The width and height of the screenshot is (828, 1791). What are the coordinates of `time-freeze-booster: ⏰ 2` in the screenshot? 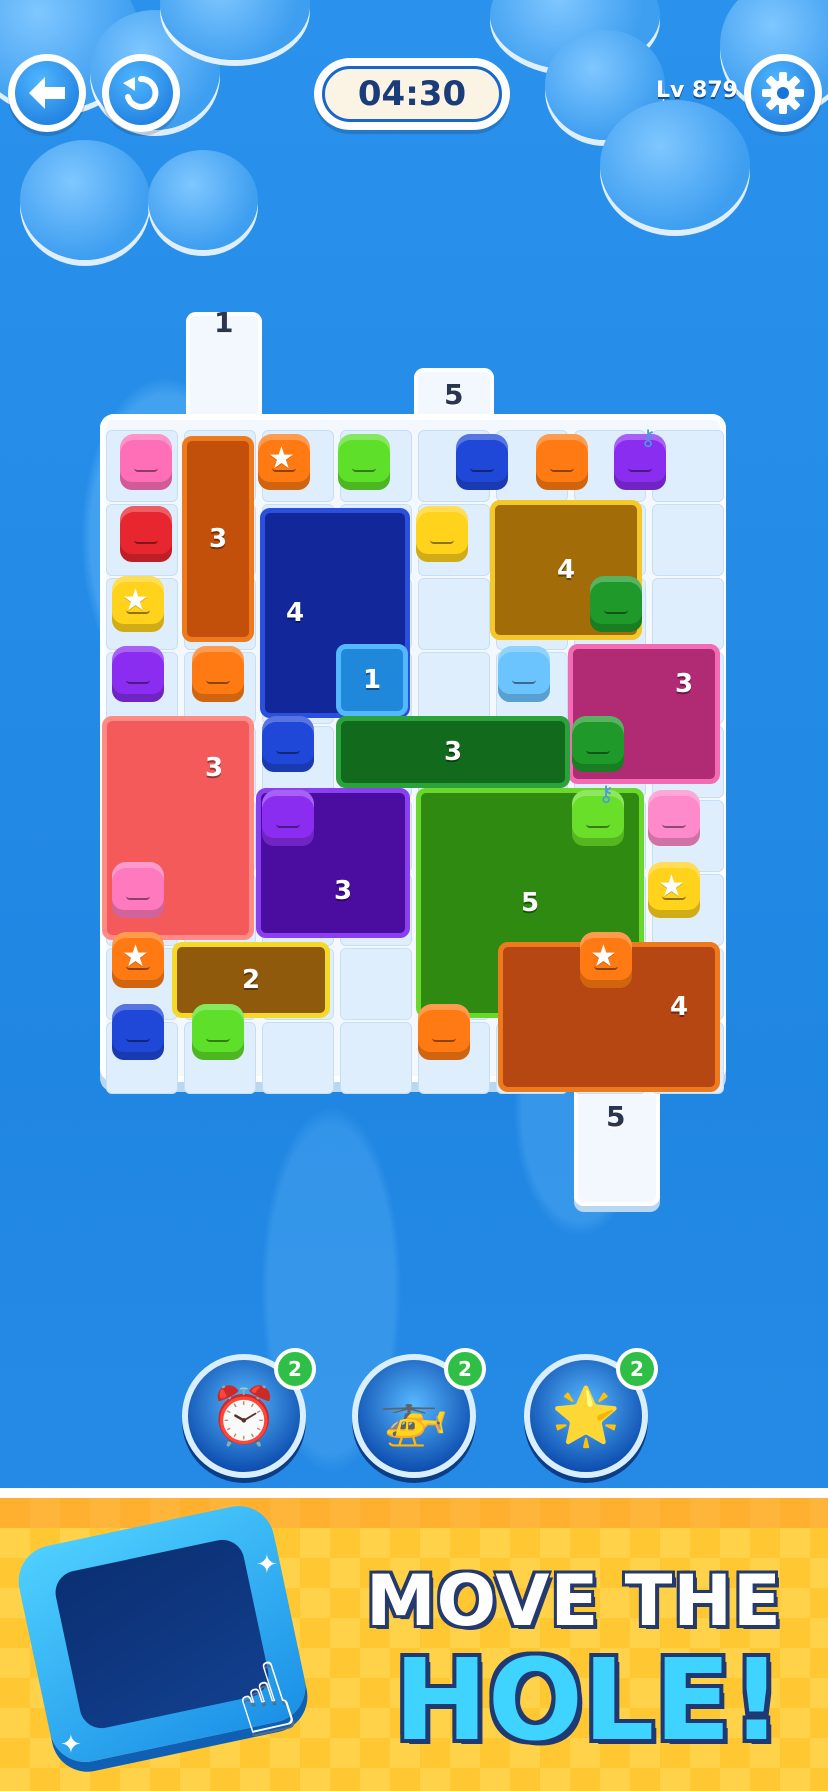 It's located at (249, 1413).